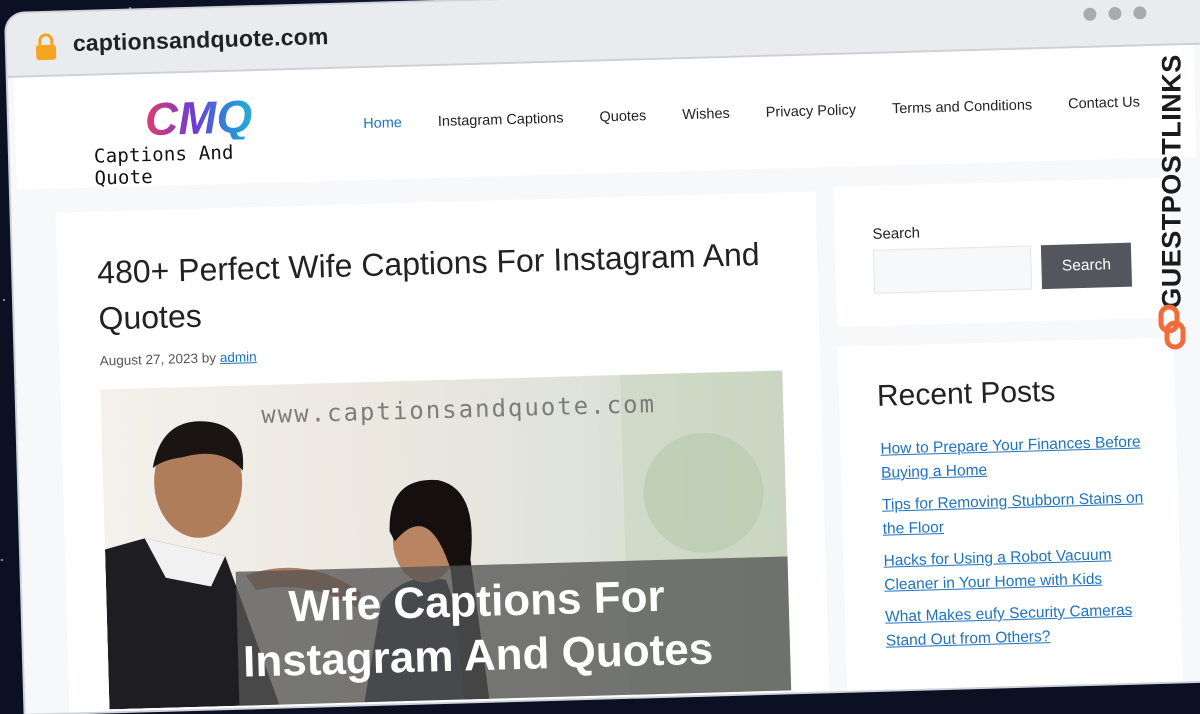  Describe the element at coordinates (952, 269) in the screenshot. I see `search-input` at that location.